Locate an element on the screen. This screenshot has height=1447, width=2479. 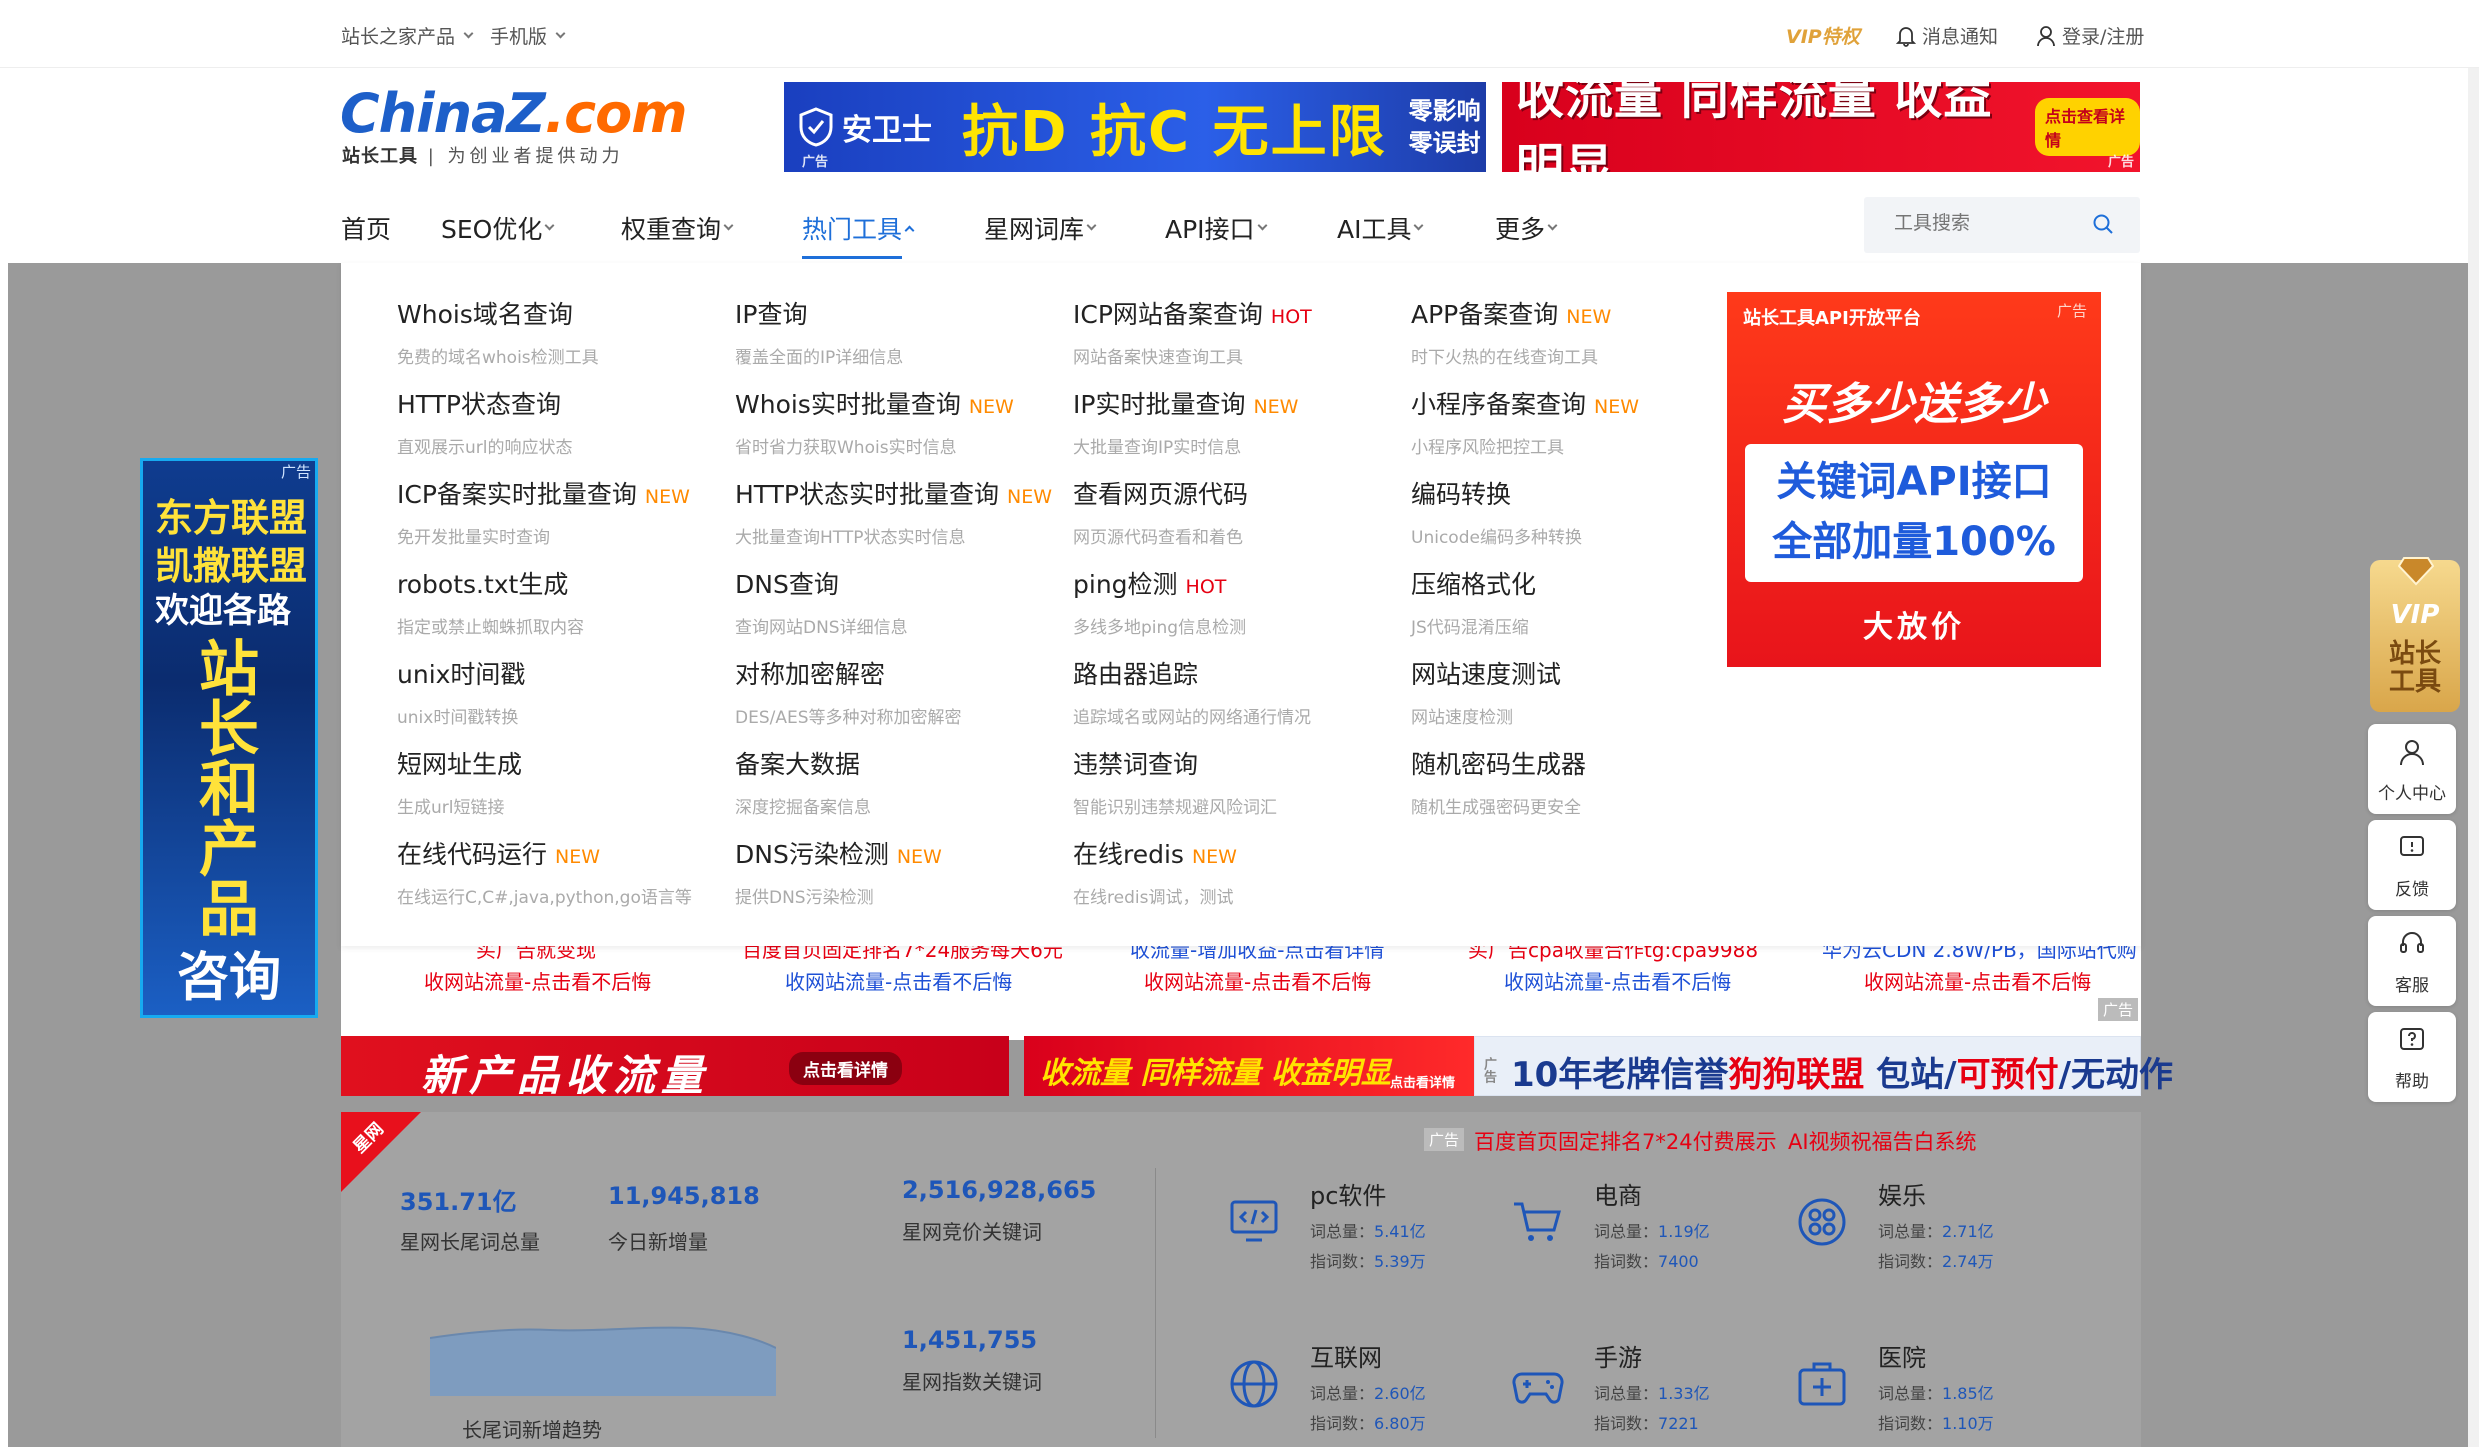
tool-item: Whois实时批量查询 NEW 省时省力获取Whois实时信息 is located at coordinates (895, 421).